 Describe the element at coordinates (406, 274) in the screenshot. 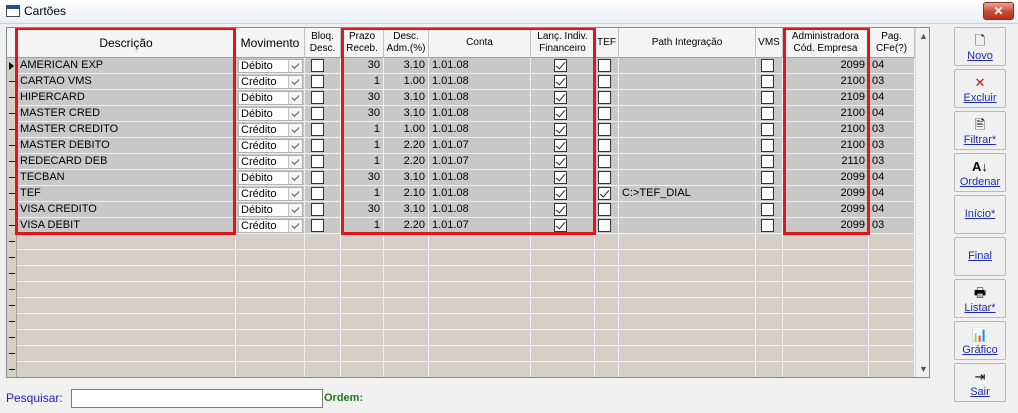

I see `cell-desc` at that location.